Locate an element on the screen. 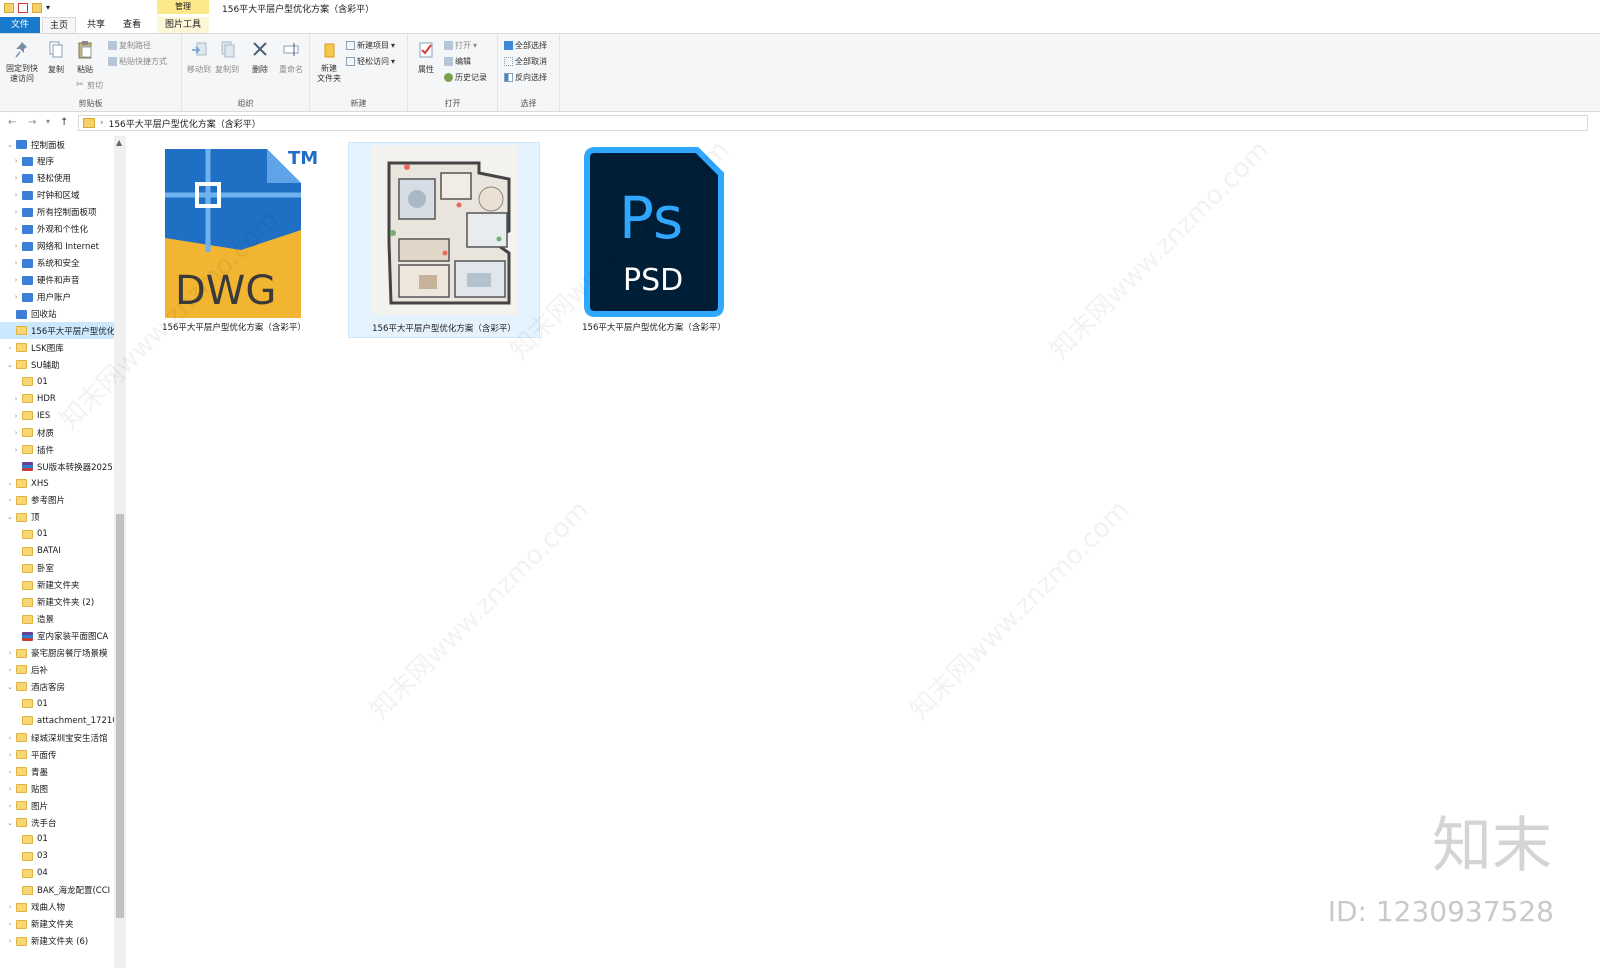 The width and height of the screenshot is (1600, 968). back-arrow-icon: ← is located at coordinates (12, 122).